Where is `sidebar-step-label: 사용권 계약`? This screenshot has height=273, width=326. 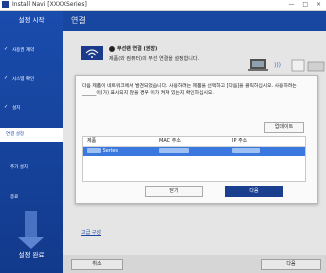
sidebar-step-label: 사용권 계약 is located at coordinates (23, 50).